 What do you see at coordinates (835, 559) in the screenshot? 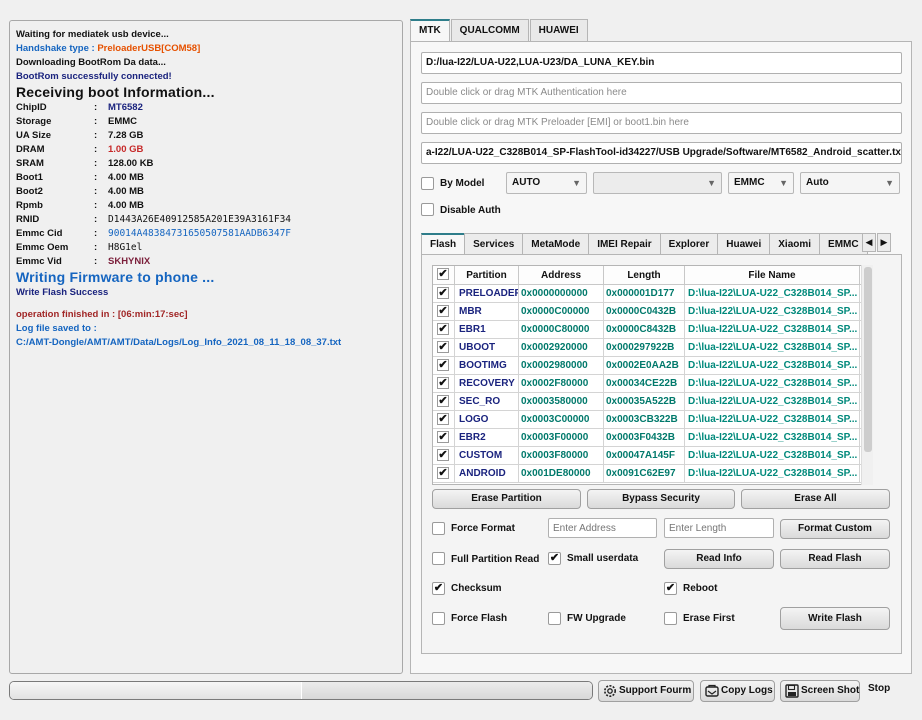
I see `read-flash-button: Read Flash` at bounding box center [835, 559].